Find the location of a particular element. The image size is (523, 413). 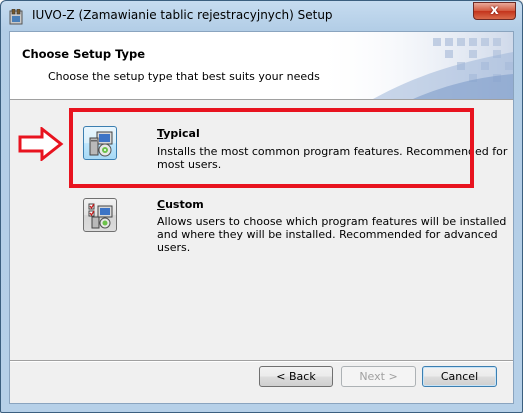

cancel-button: Cancel is located at coordinates (459, 376).